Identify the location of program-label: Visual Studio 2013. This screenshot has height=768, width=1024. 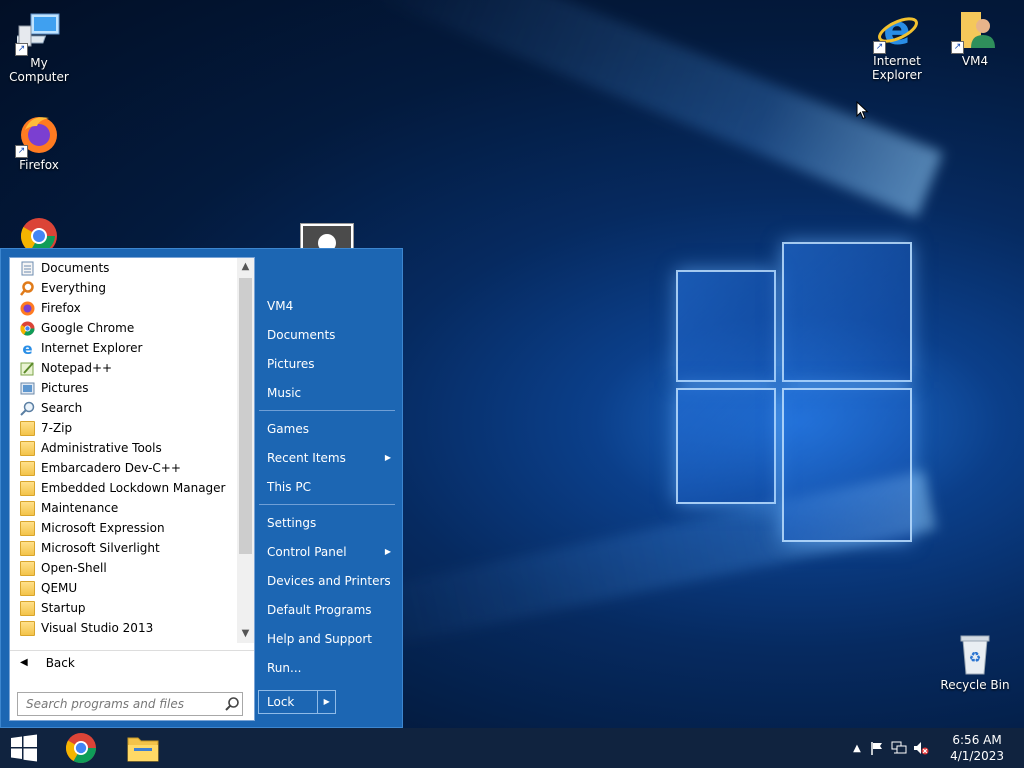
(97, 628).